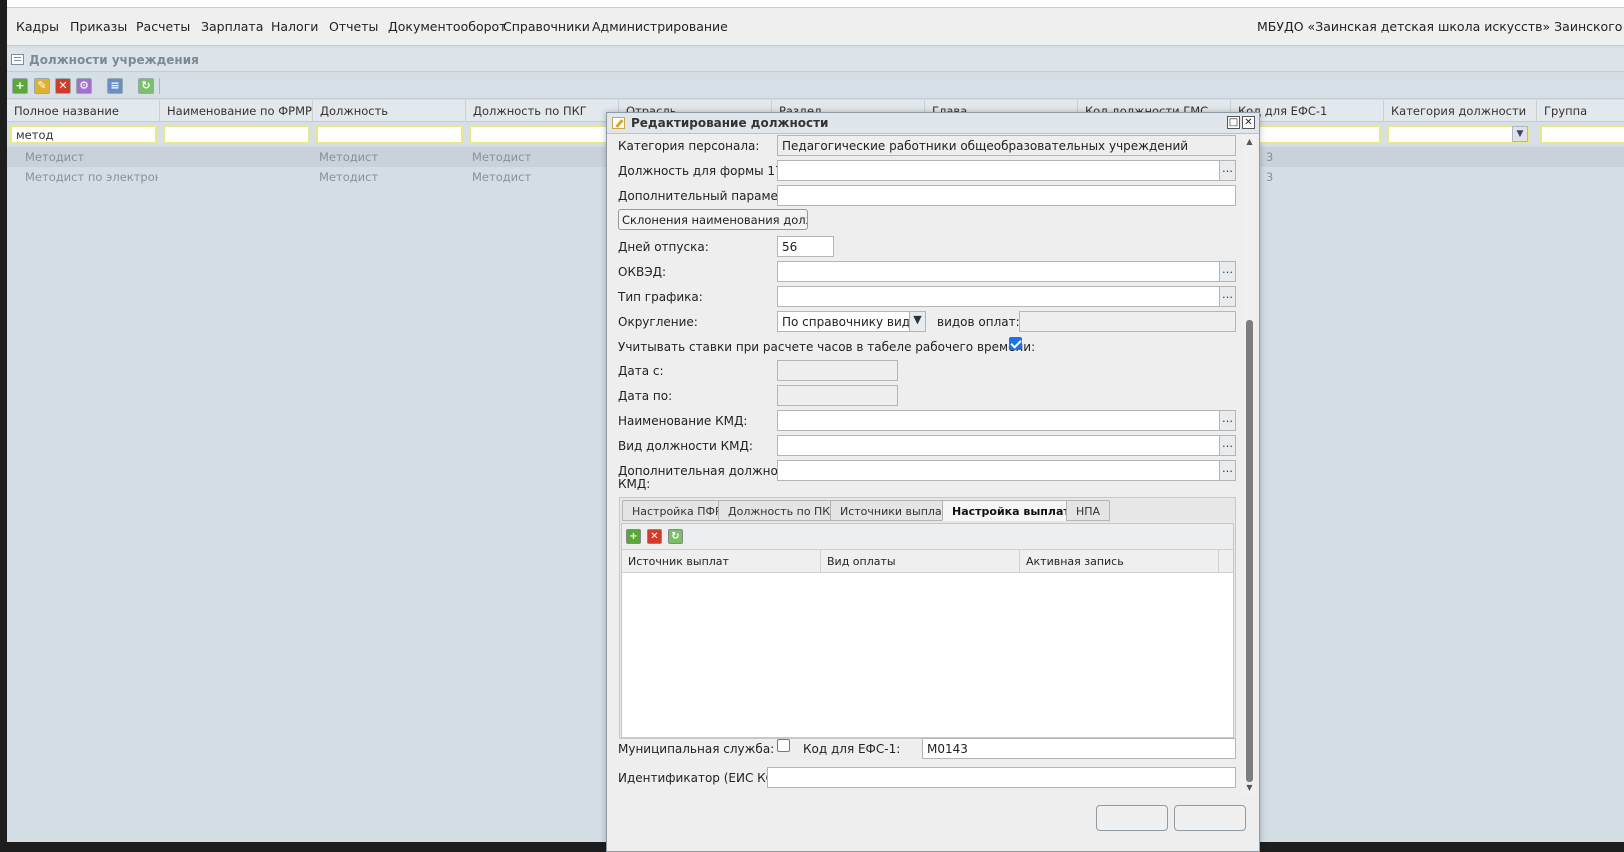  Describe the element at coordinates (645, 396) in the screenshot. I see `date-to-label: Дата по:` at that location.